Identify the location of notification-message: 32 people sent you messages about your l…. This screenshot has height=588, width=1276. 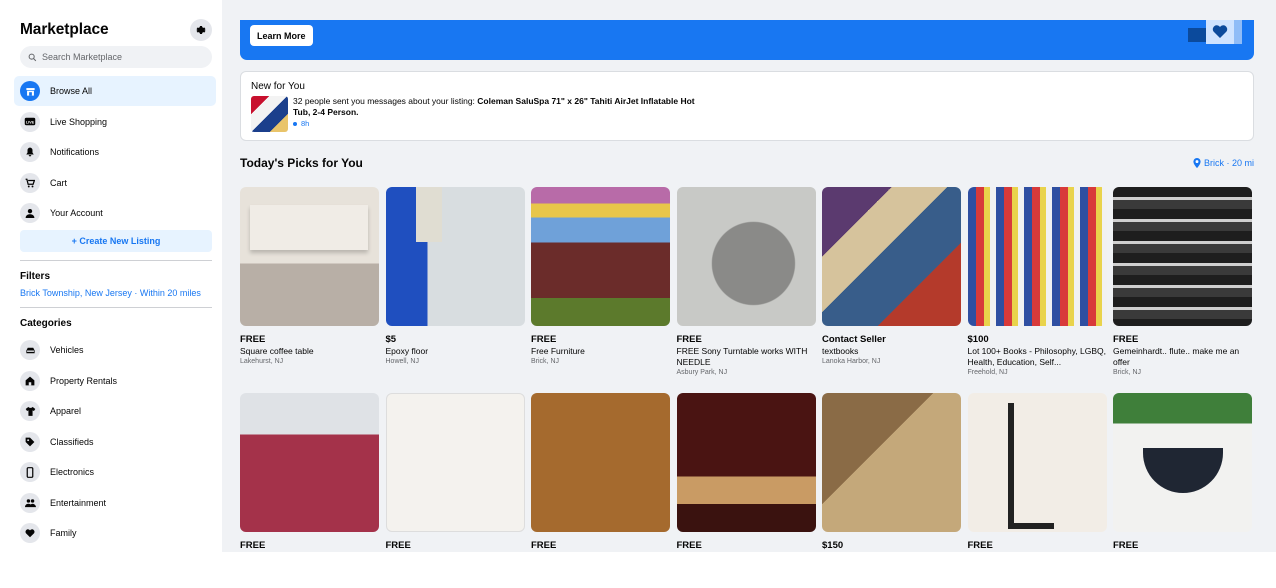
(385, 101).